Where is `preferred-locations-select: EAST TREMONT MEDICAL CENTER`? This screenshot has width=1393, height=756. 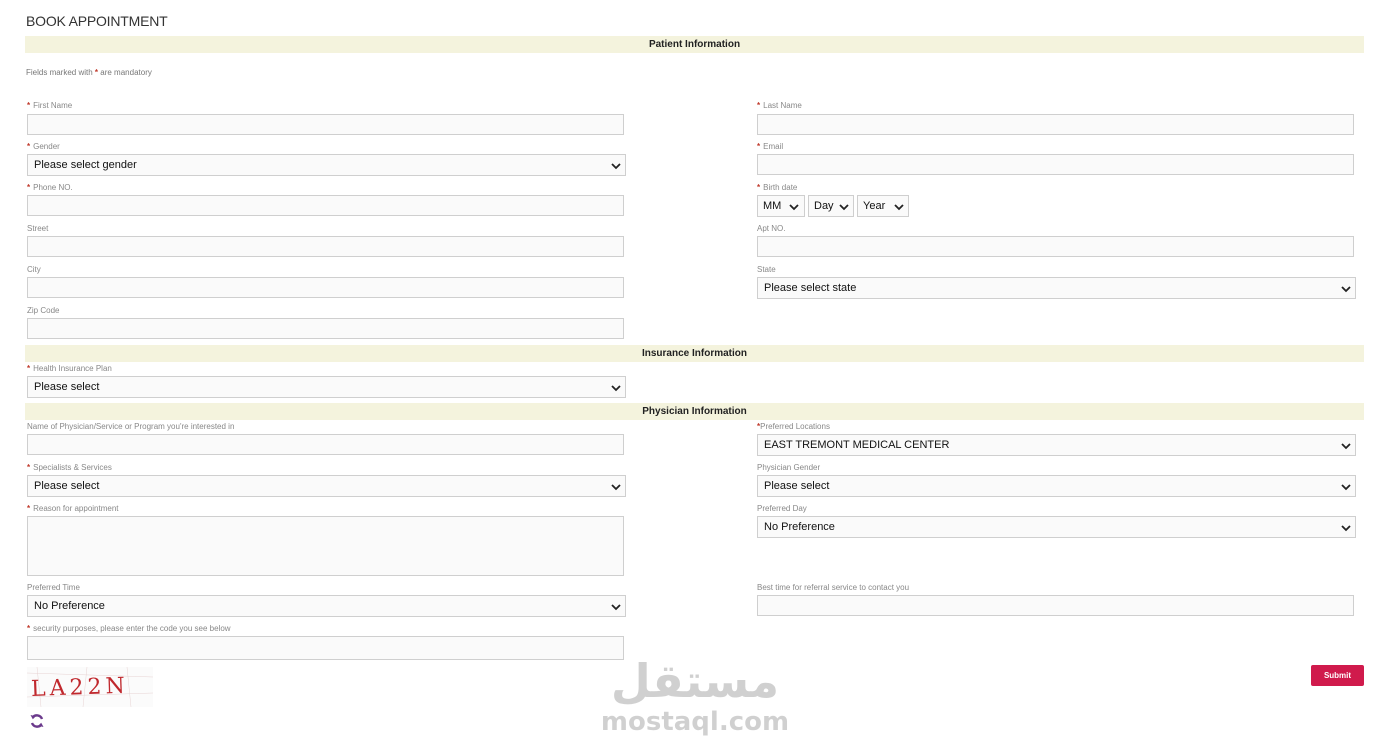
preferred-locations-select: EAST TREMONT MEDICAL CENTER is located at coordinates (1056, 445).